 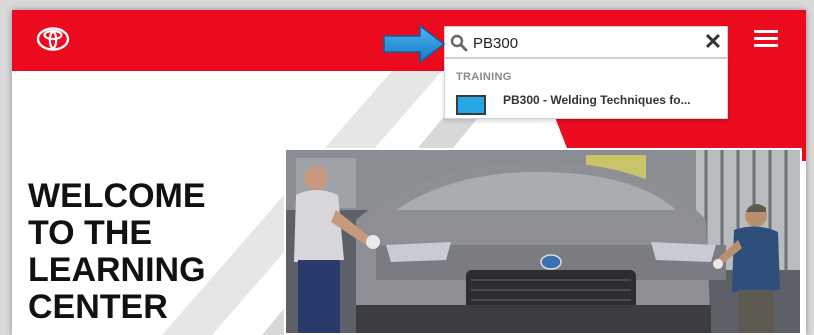 I want to click on headline-line: TO THE, so click(x=90, y=233).